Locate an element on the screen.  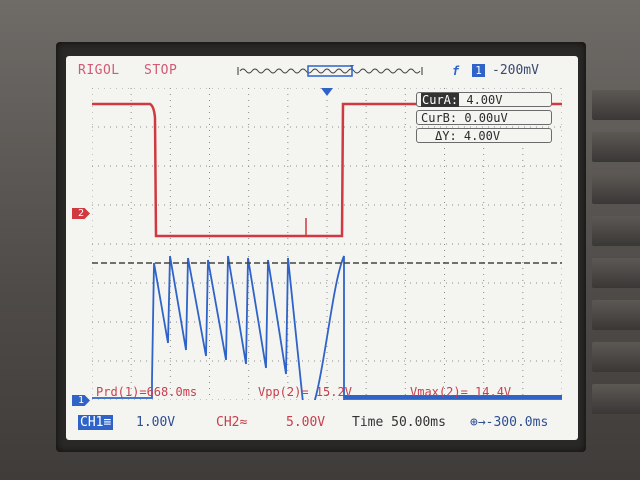
vmax-measurement: Vmax(2)= 14.4V is located at coordinates (461, 392).